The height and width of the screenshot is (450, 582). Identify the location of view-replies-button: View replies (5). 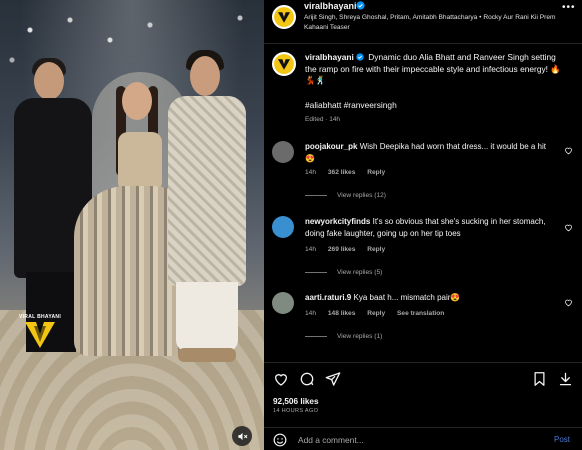
(343, 272).